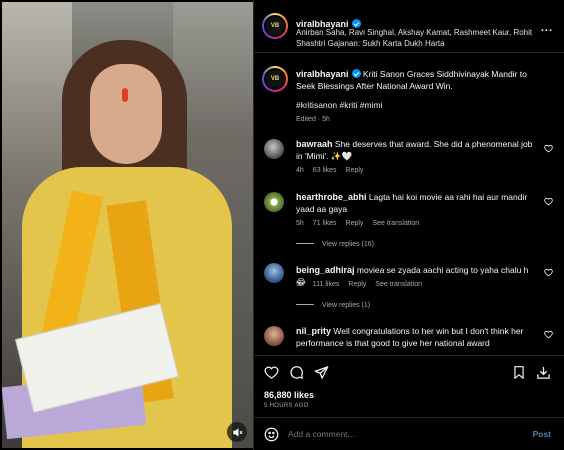  I want to click on comment-bubble-icon, so click(296, 372).